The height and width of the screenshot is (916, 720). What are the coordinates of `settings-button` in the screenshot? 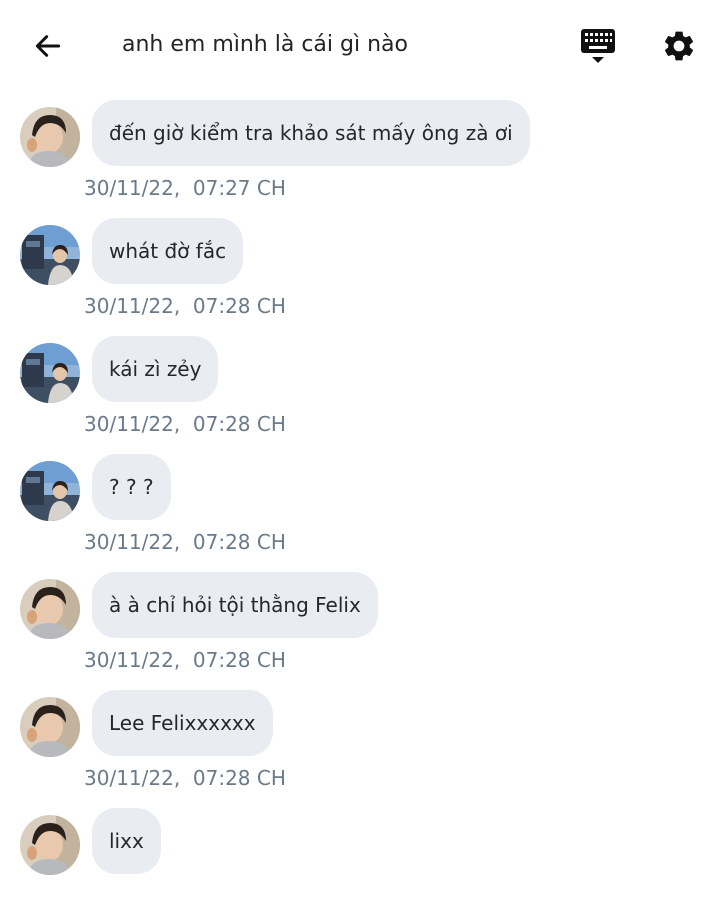 It's located at (679, 46).